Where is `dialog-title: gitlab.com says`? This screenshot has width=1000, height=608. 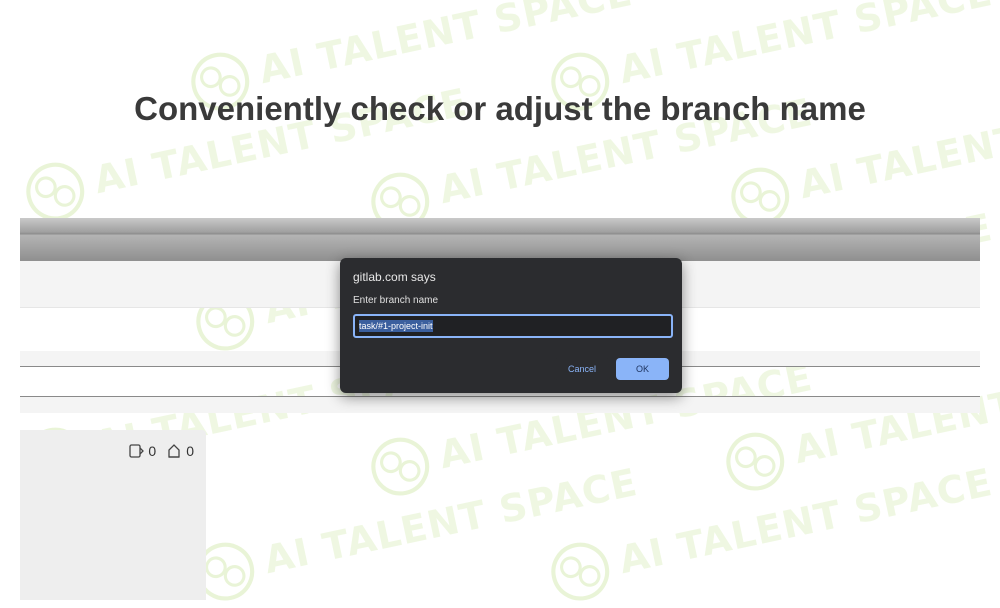 dialog-title: gitlab.com says is located at coordinates (394, 277).